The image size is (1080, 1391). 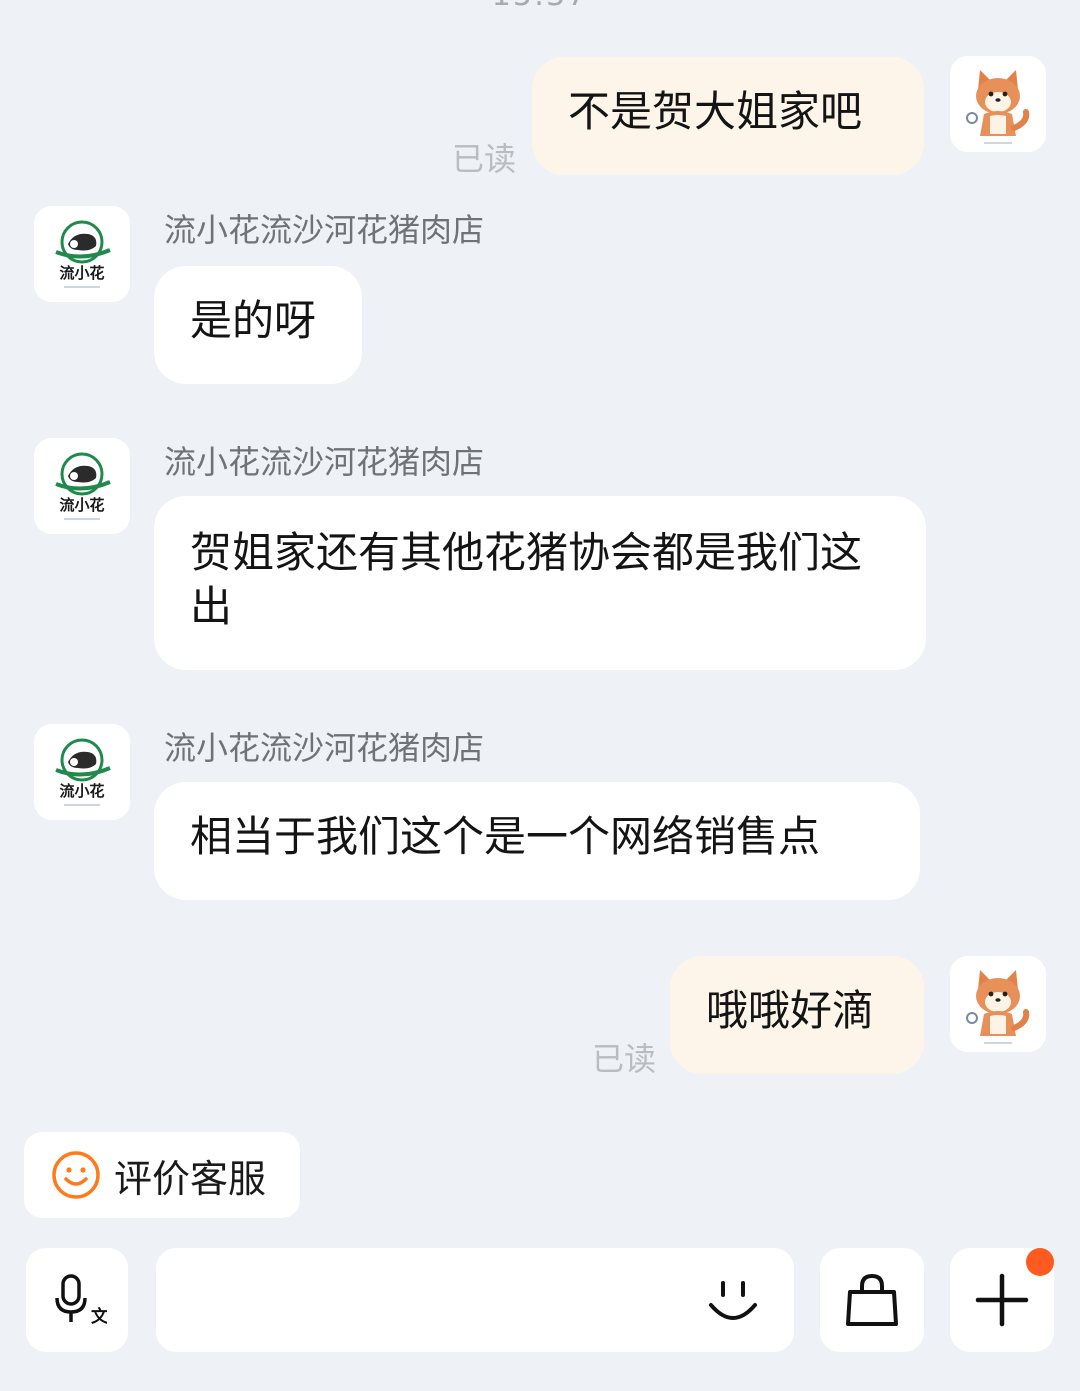 What do you see at coordinates (715, 111) in the screenshot?
I see `message-text: 不是贺大姐家吧` at bounding box center [715, 111].